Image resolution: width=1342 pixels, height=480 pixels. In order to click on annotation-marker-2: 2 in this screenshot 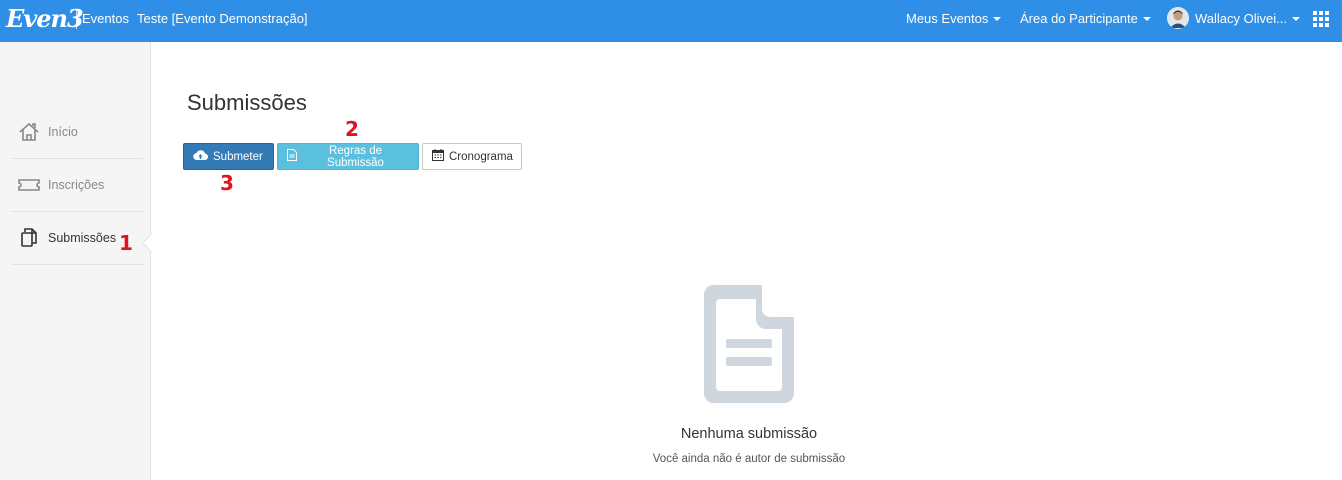, I will do `click(352, 129)`.